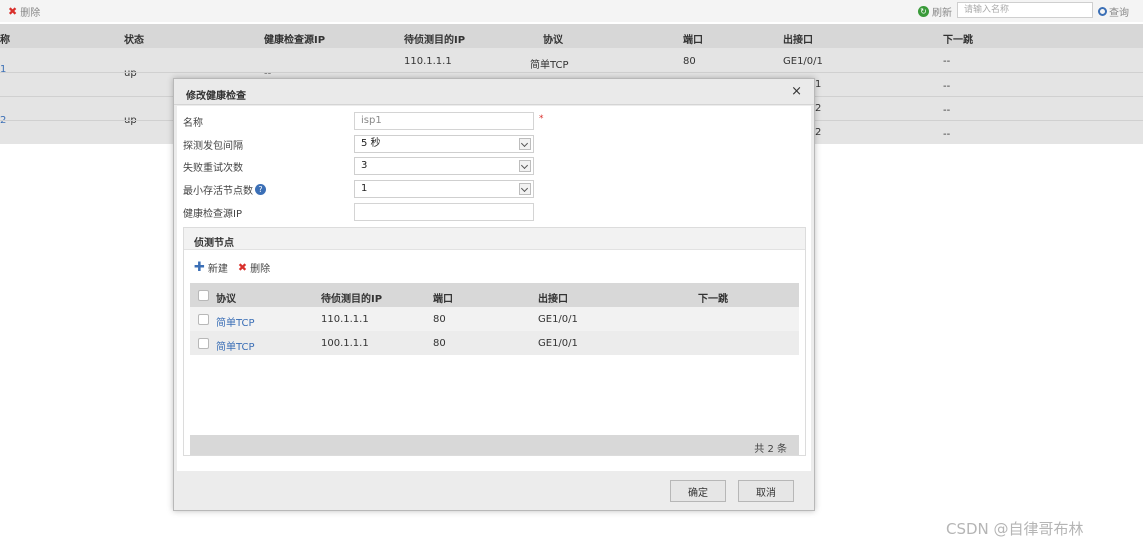 This screenshot has height=550, width=1143. I want to click on delete-button: ✖ 删除, so click(24, 11).